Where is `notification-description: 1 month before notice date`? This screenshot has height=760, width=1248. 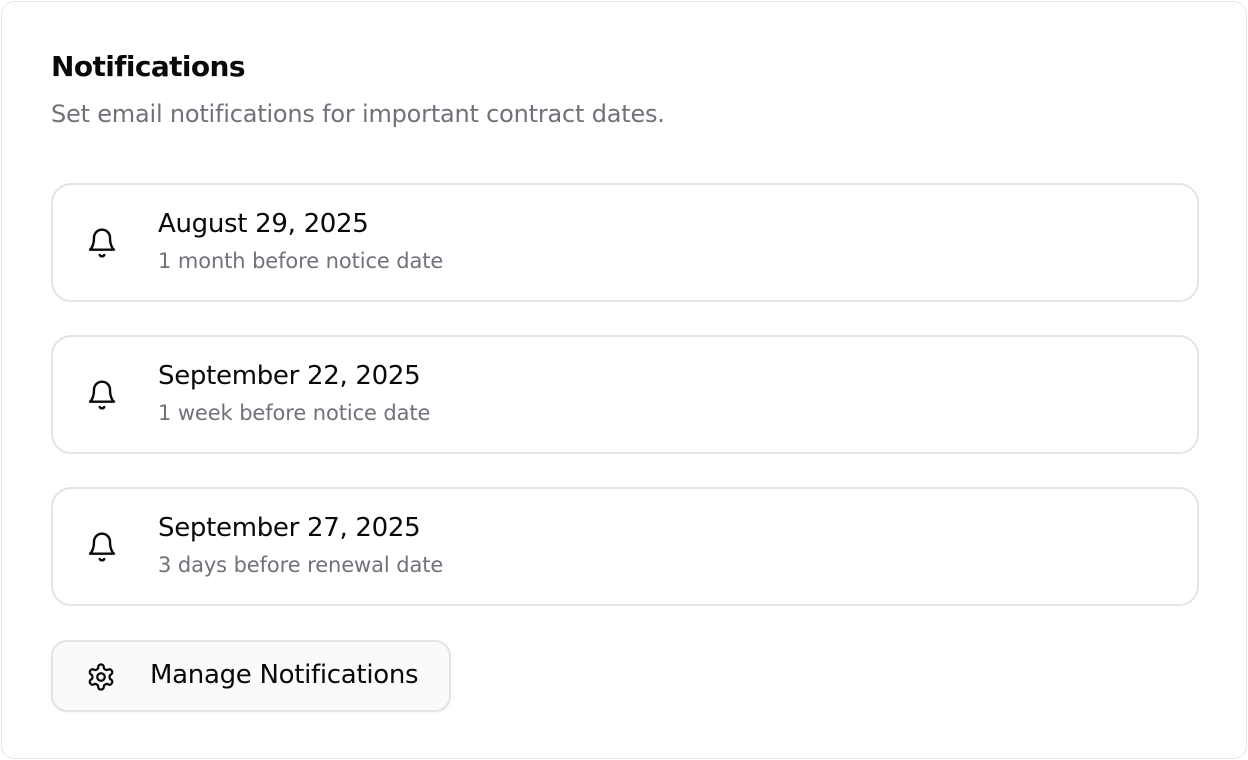
notification-description: 1 month before notice date is located at coordinates (301, 261).